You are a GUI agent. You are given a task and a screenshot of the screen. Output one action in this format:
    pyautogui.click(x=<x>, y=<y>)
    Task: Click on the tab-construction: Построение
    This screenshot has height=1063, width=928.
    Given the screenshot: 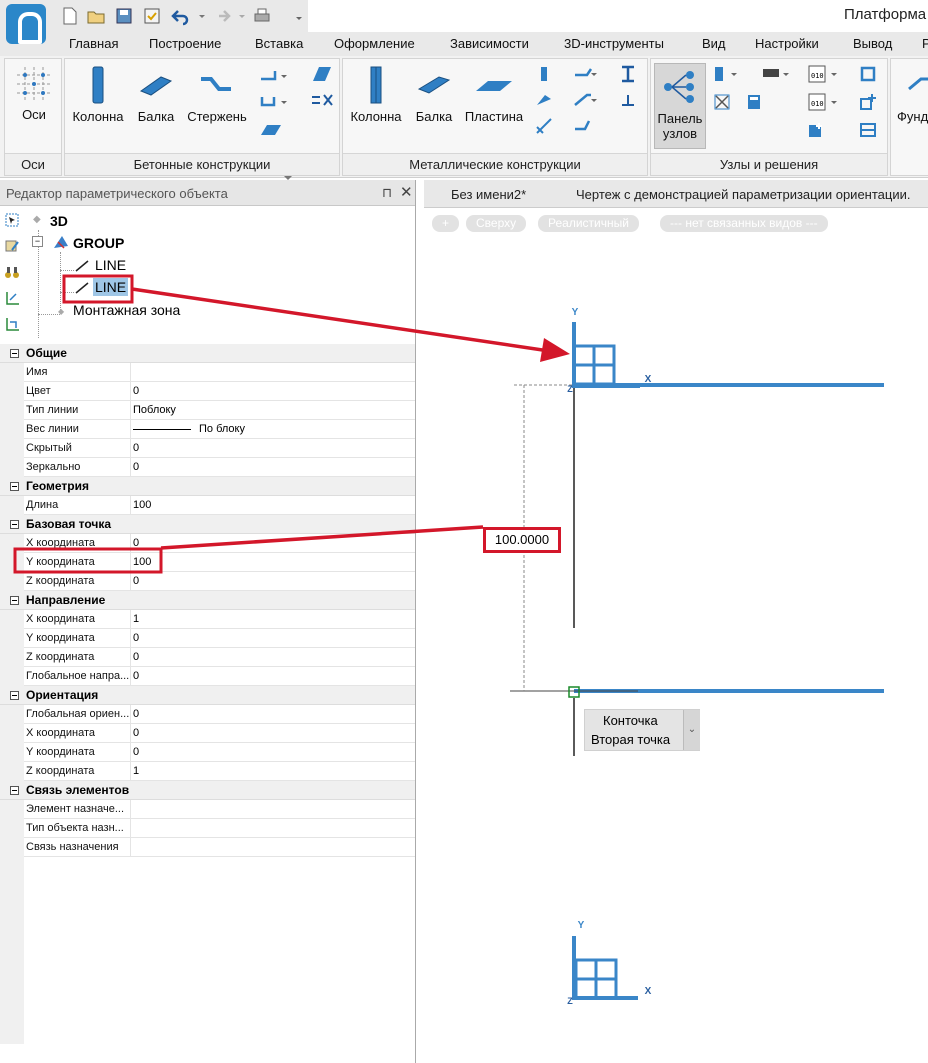 What is the action you would take?
    pyautogui.click(x=185, y=43)
    